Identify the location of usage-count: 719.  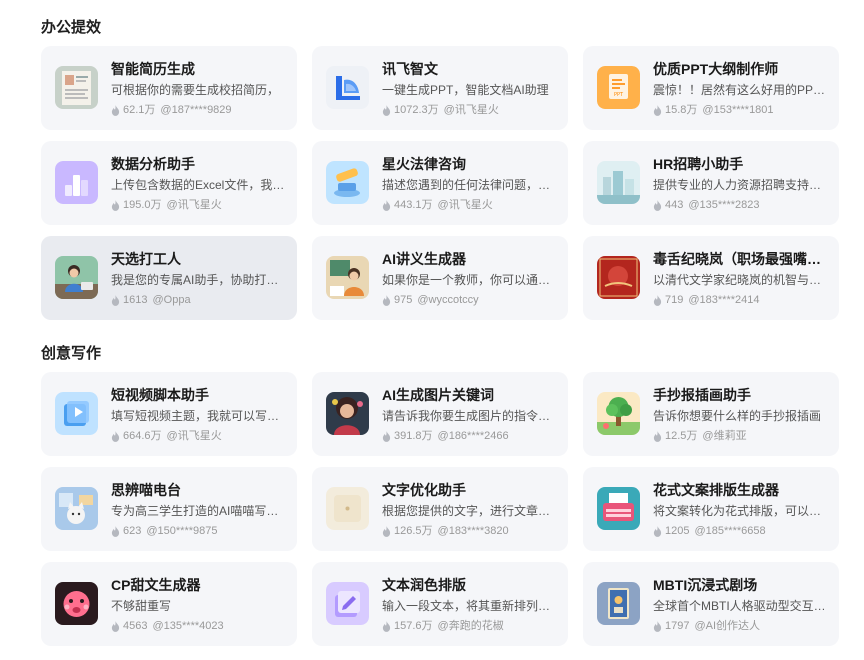
(674, 300).